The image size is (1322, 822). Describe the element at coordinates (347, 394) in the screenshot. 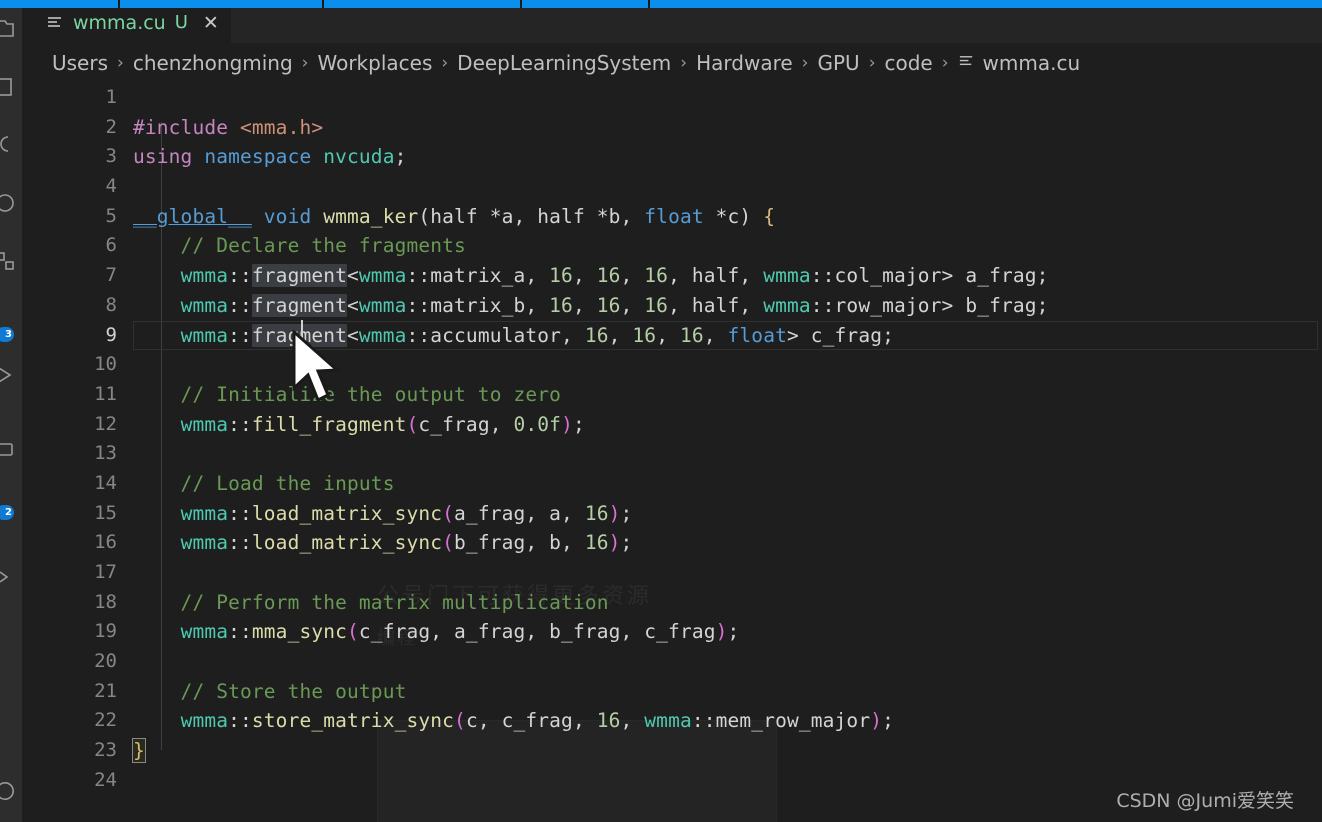

I see `line-content: // Initialize the output to zero` at that location.